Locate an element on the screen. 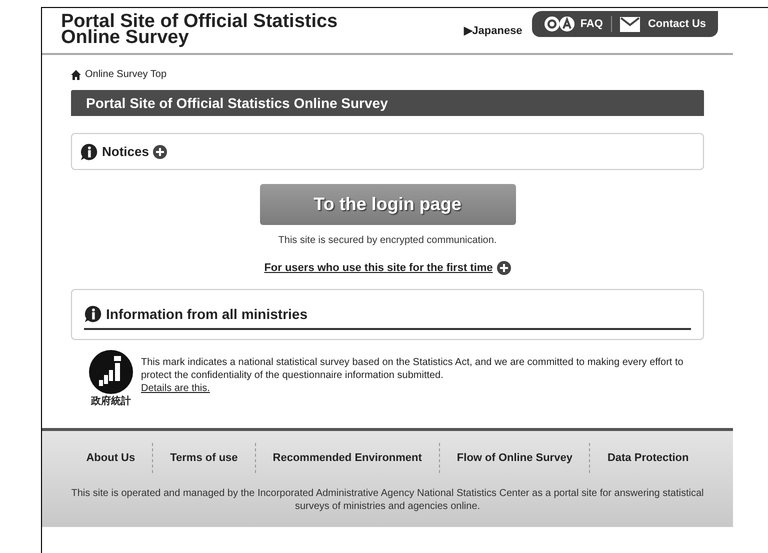 Image resolution: width=768 pixels, height=553 pixels. home-icon is located at coordinates (76, 75).